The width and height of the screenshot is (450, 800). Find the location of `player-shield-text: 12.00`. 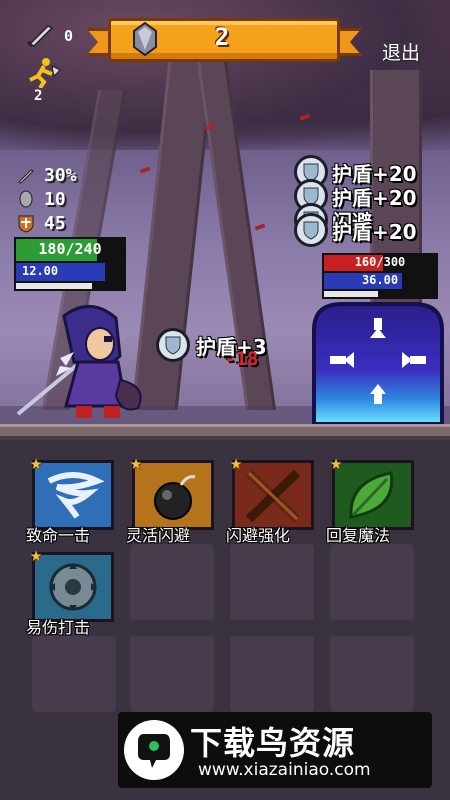

player-shield-text: 12.00 is located at coordinates (40, 271).